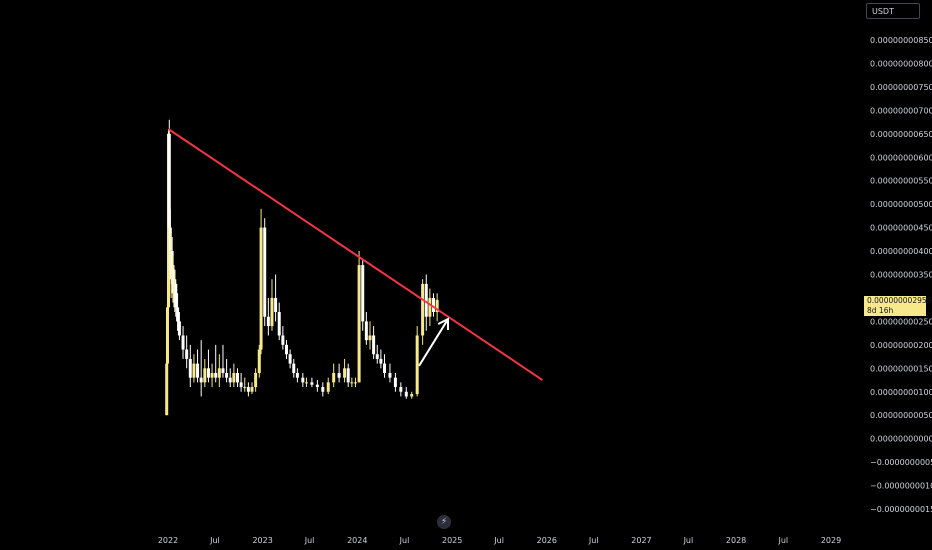 The height and width of the screenshot is (550, 932). I want to click on price-tick-label: 0.0000000050000, so click(901, 204).